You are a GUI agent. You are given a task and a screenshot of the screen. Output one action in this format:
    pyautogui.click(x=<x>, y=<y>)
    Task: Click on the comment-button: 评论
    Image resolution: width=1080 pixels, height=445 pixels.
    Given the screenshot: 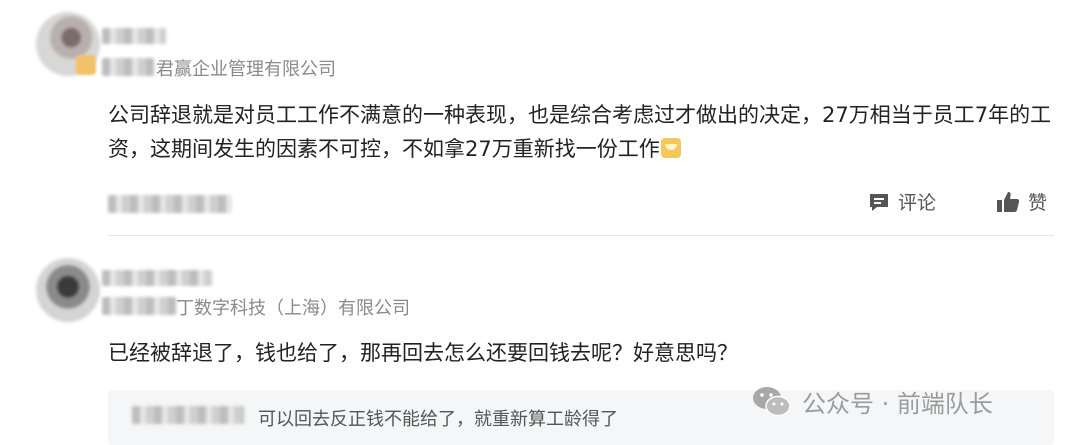 What is the action you would take?
    pyautogui.click(x=902, y=201)
    